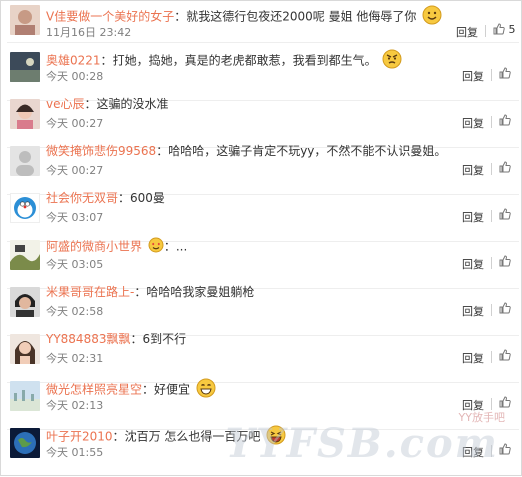  Describe the element at coordinates (244, 60) in the screenshot. I see `comment-body: 打她，捣她，真是的老虎都敢惹，我看到都生气。` at that location.